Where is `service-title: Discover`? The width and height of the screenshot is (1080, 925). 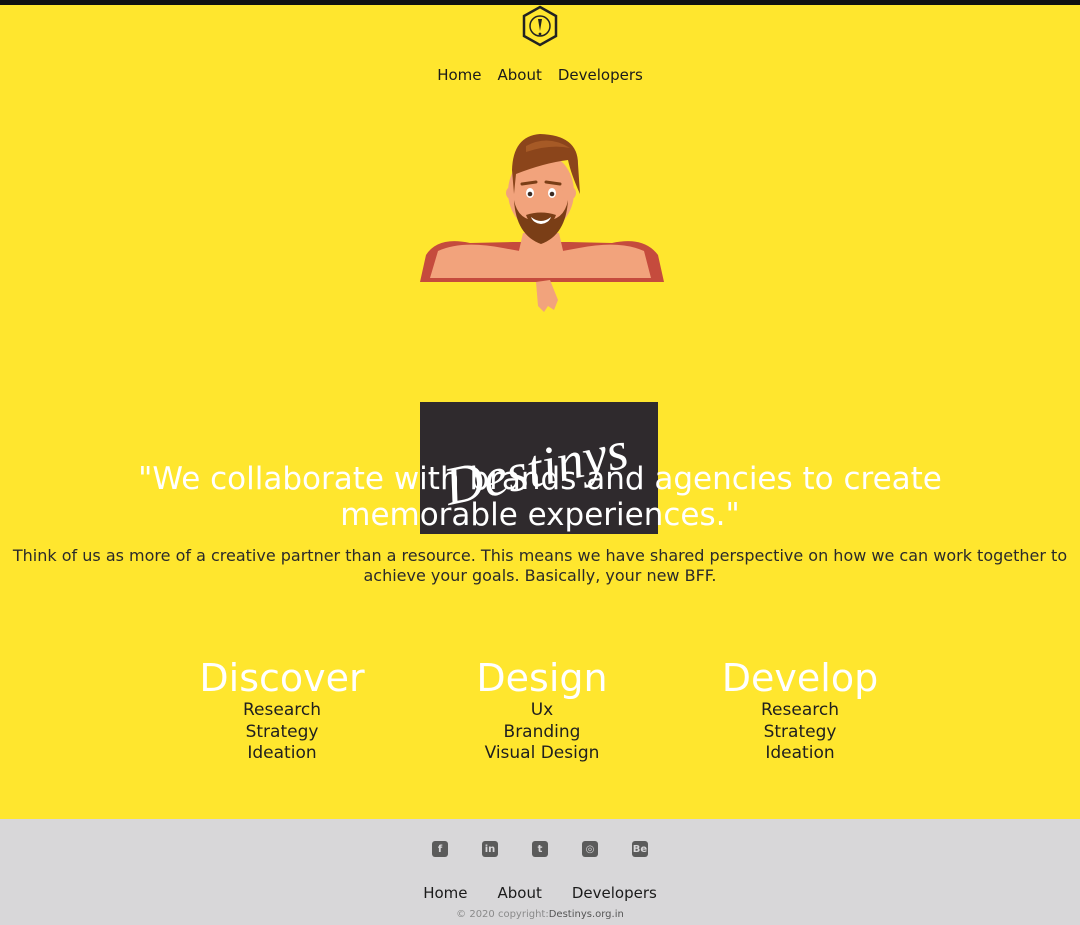 service-title: Discover is located at coordinates (282, 678).